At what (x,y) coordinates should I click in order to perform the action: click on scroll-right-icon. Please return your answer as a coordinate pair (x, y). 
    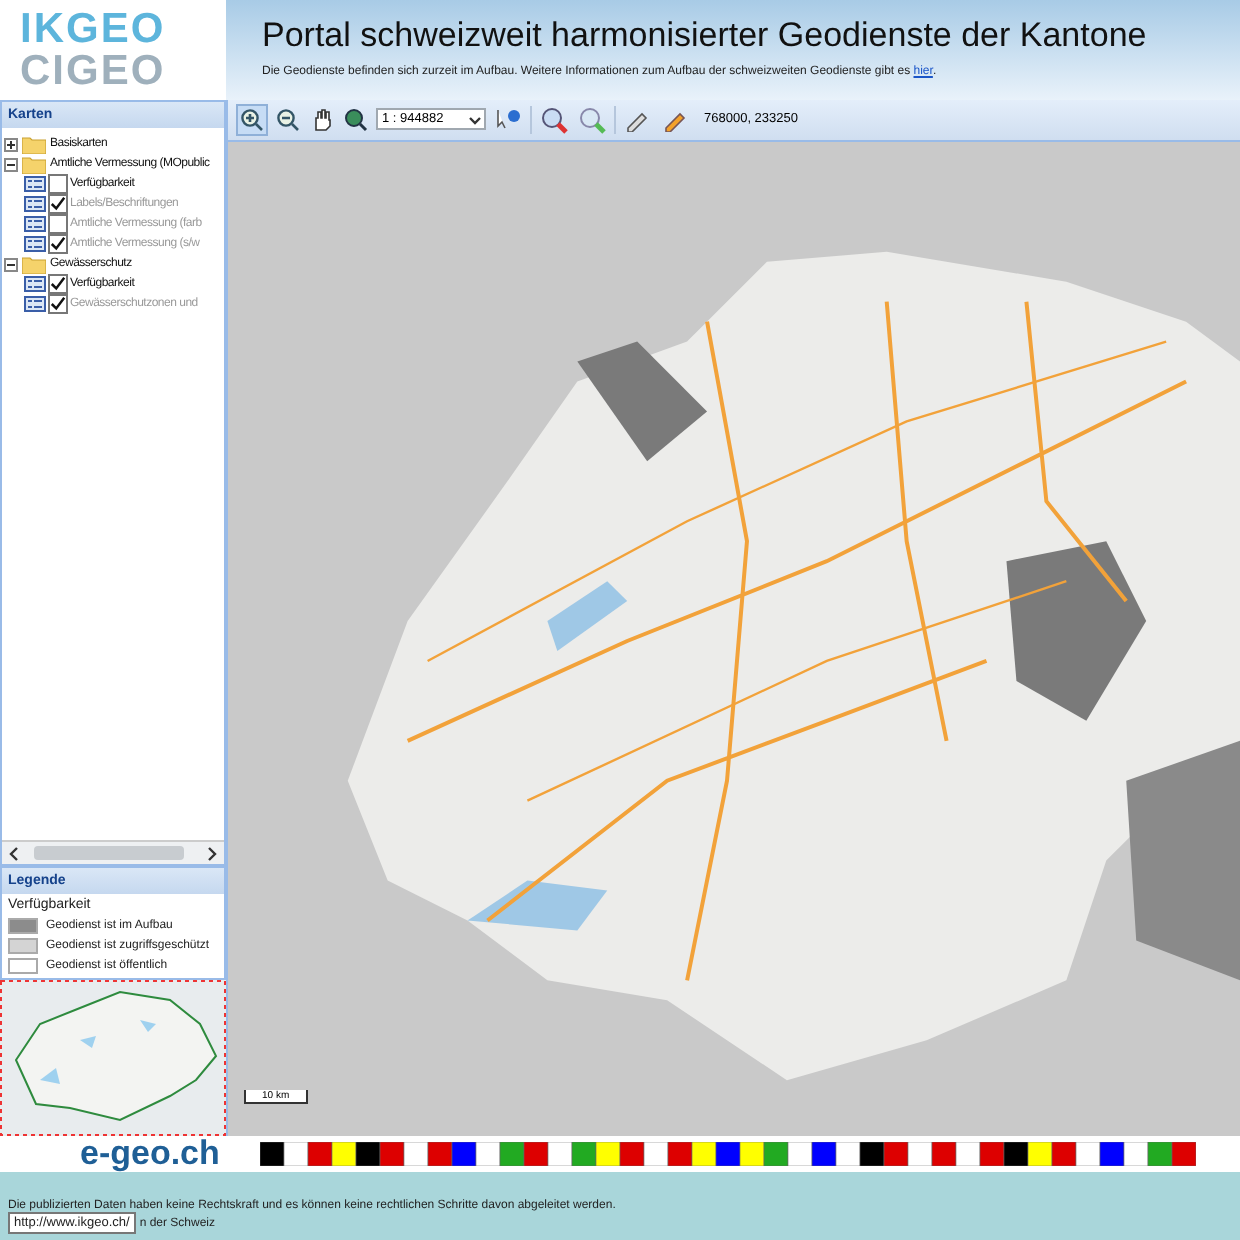
    Looking at the image, I should click on (212, 853).